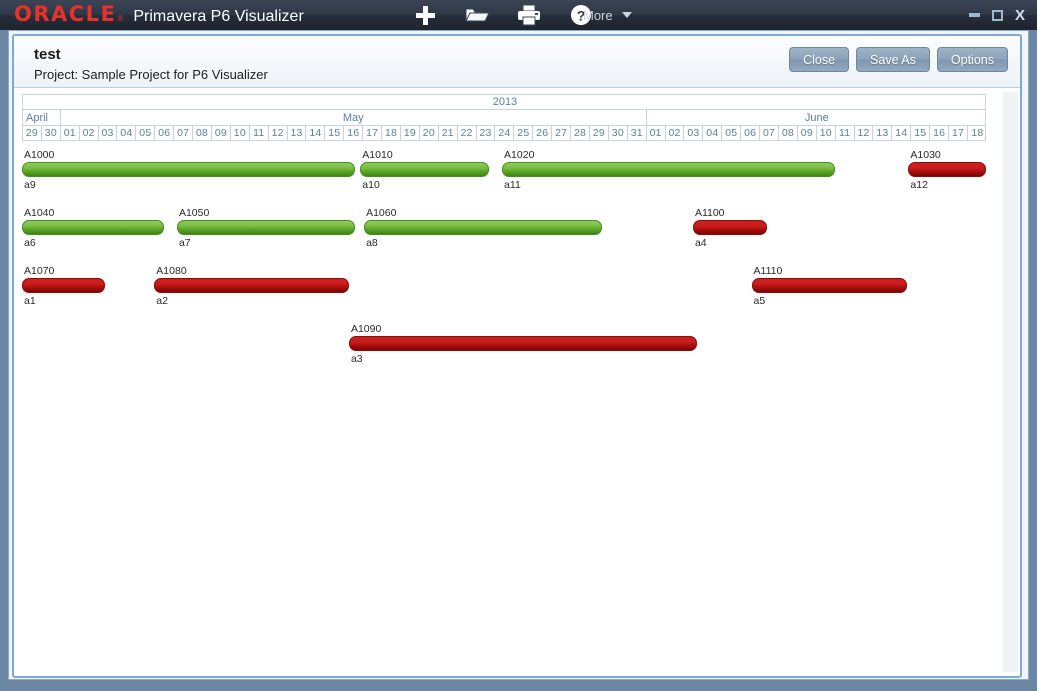 The image size is (1037, 691). I want to click on gantt-task: A1050 a7, so click(265, 236).